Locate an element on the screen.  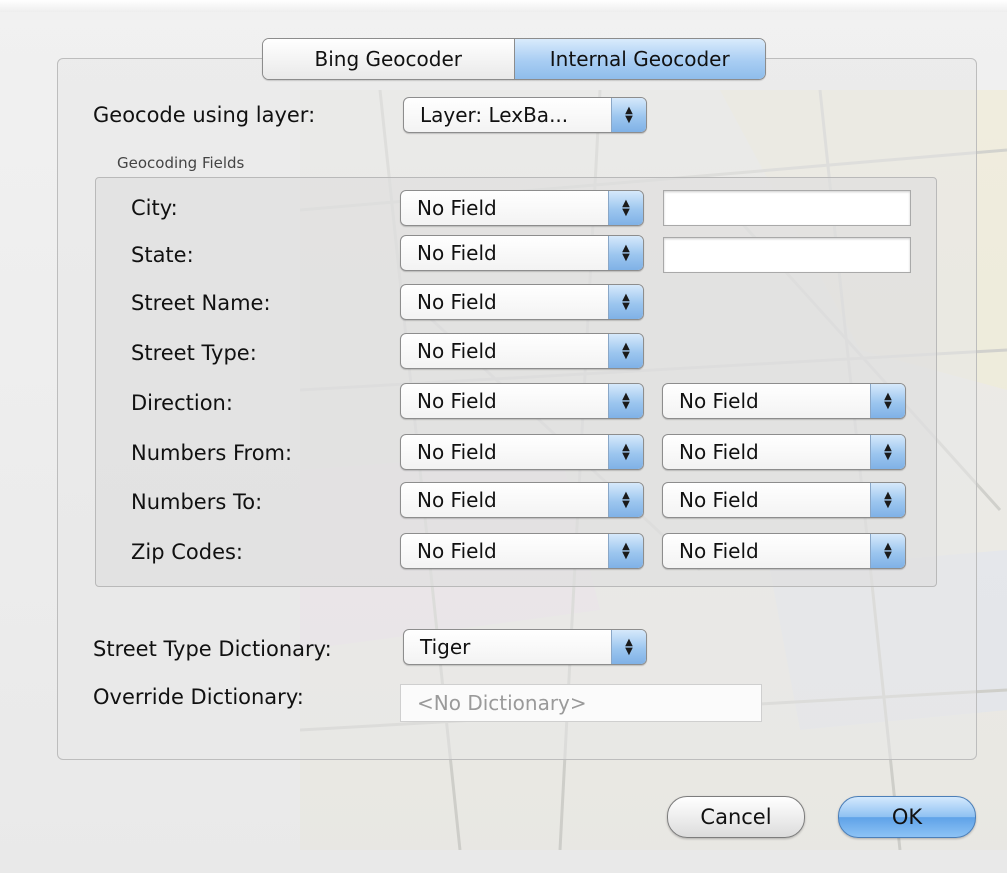
street-name-field-popup: No Field ▲ ▼ is located at coordinates (522, 302).